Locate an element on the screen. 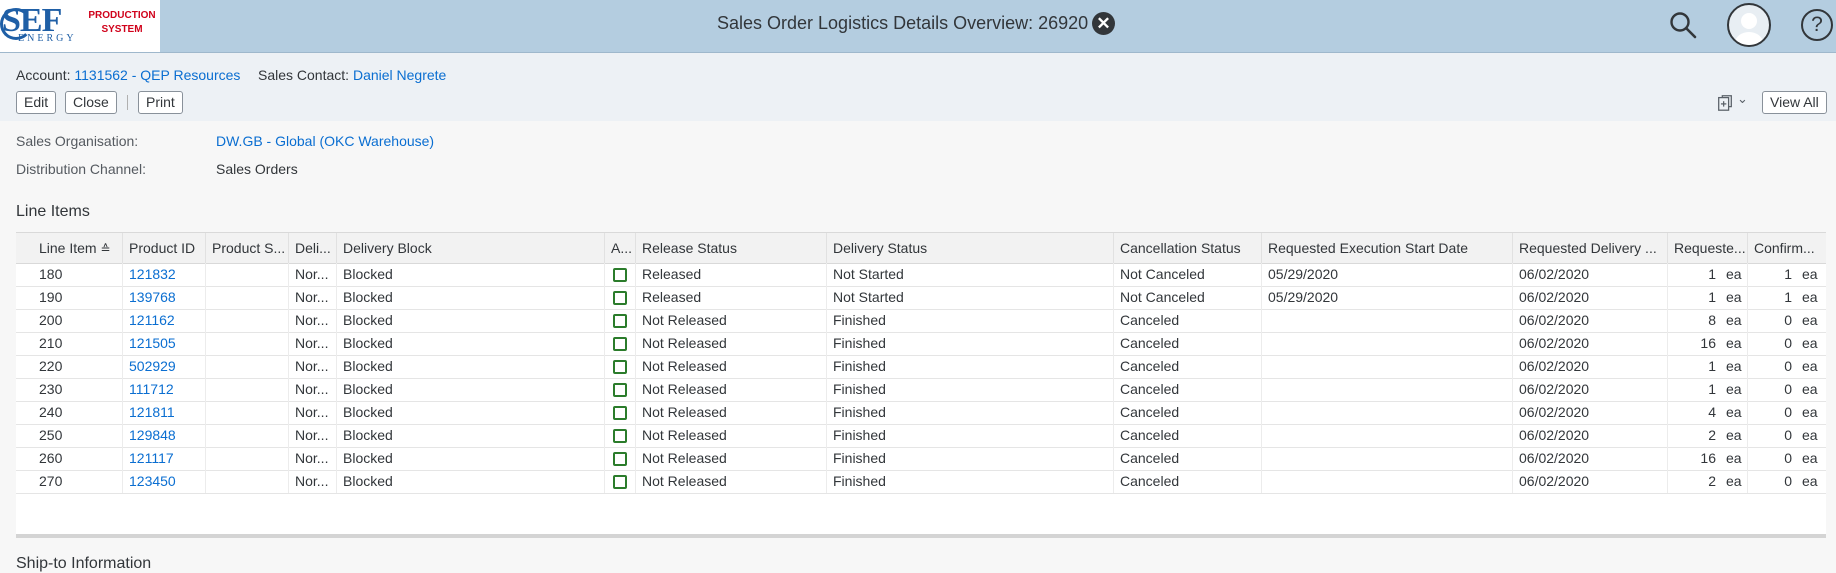 This screenshot has height=573, width=1836. cell-product-id-link: 121505 is located at coordinates (164, 343).